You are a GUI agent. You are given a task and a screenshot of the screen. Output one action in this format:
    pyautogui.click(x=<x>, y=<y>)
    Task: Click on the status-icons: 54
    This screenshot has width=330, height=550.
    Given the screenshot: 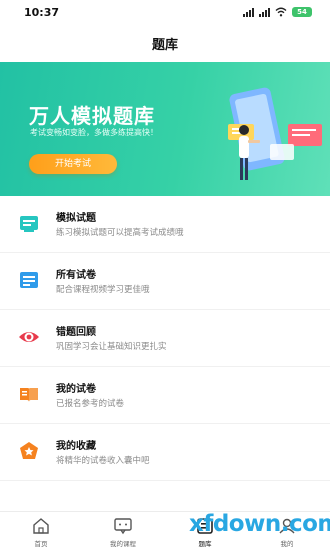 What is the action you would take?
    pyautogui.click(x=277, y=12)
    